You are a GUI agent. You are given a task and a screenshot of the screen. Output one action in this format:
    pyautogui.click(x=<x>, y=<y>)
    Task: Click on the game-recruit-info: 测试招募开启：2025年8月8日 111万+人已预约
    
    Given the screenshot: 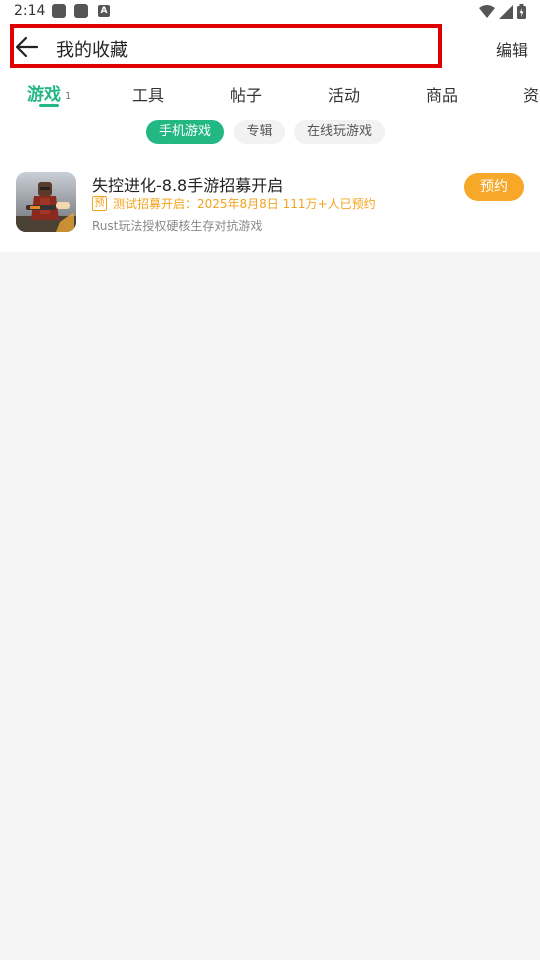 What is the action you would take?
    pyautogui.click(x=244, y=204)
    